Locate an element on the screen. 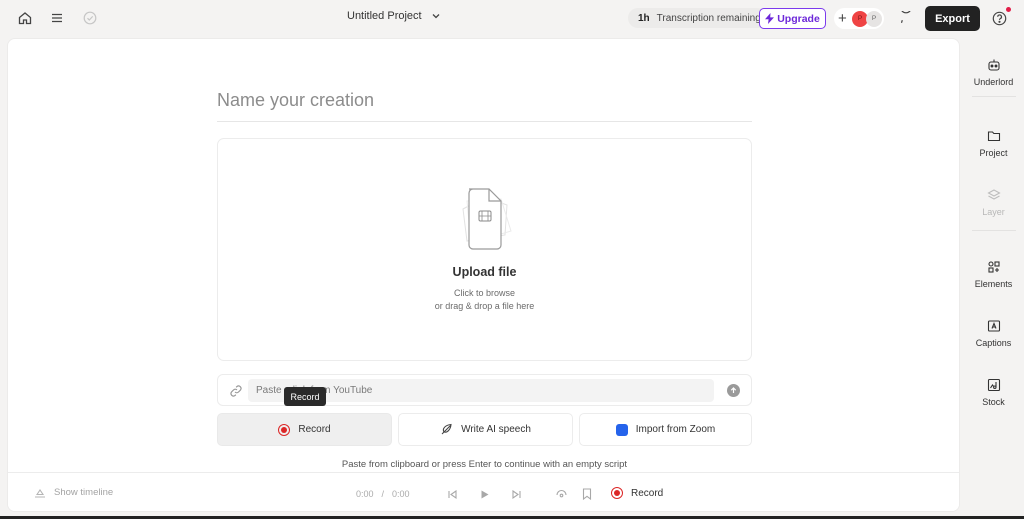 Image resolution: width=1024 pixels, height=519 pixels. record-button: Record is located at coordinates (304, 429).